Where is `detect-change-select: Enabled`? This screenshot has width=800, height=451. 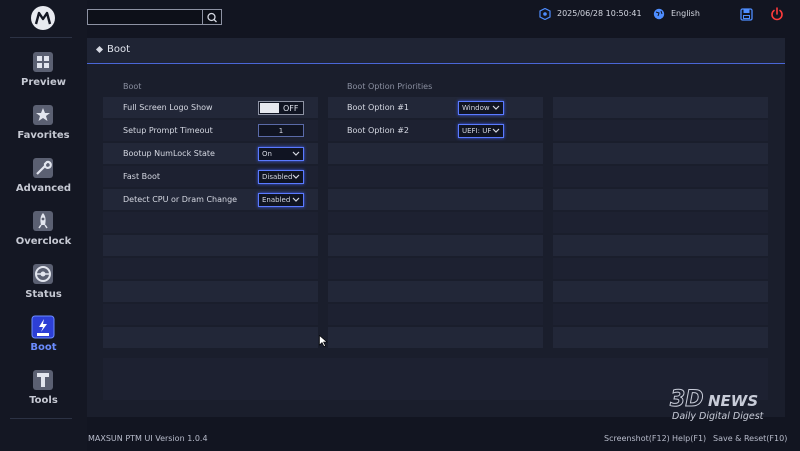
detect-change-select: Enabled is located at coordinates (281, 200).